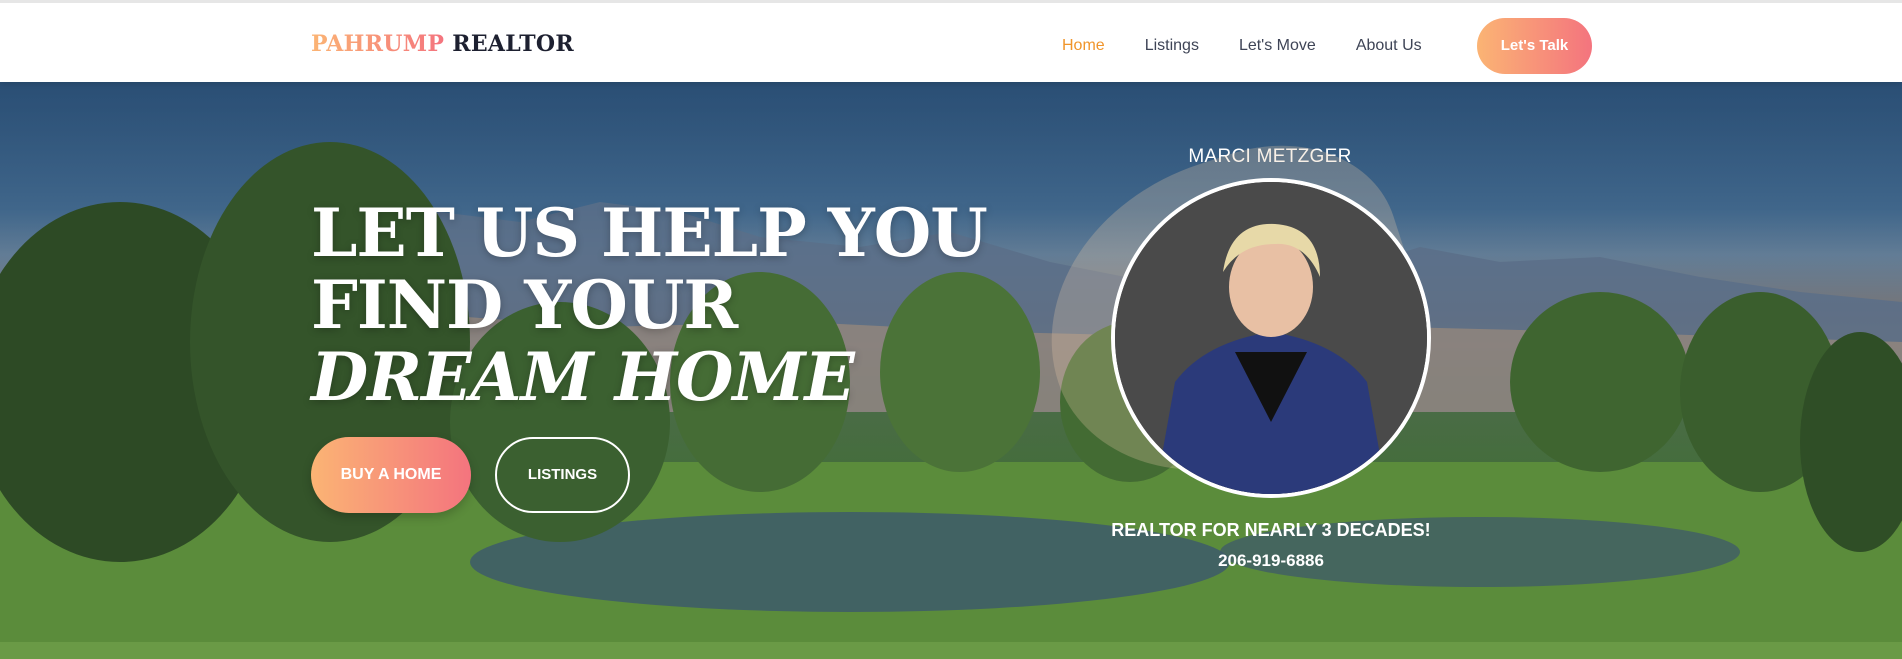 The height and width of the screenshot is (659, 1902). What do you see at coordinates (1534, 46) in the screenshot?
I see `lets-talk-button: Let's Talk` at bounding box center [1534, 46].